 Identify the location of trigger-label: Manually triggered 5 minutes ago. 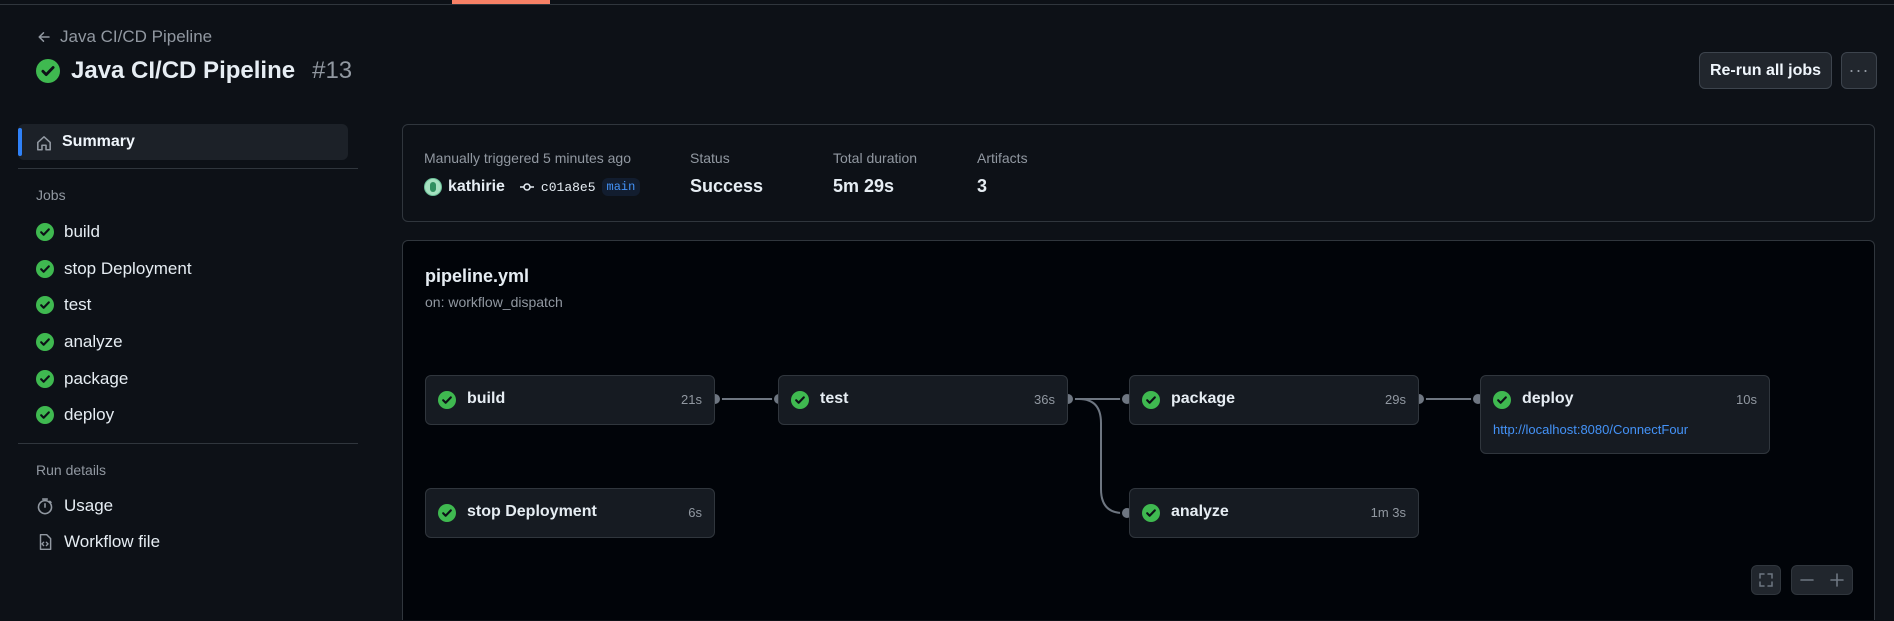
(528, 158).